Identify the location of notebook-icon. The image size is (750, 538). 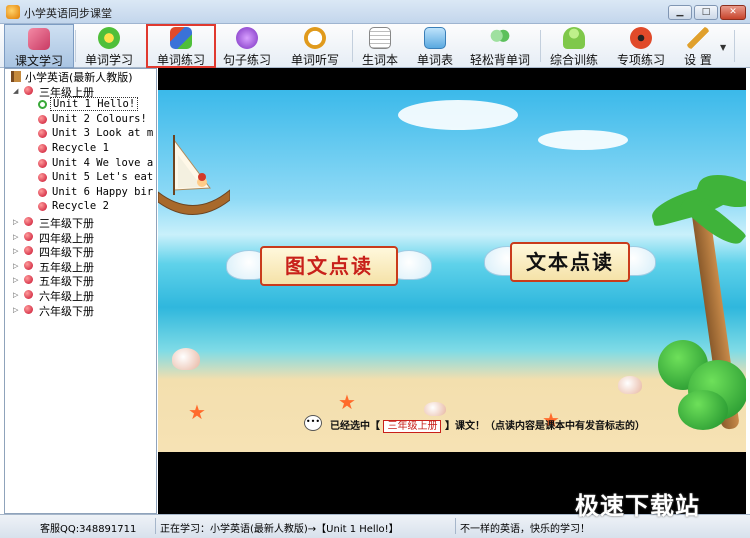
(380, 38).